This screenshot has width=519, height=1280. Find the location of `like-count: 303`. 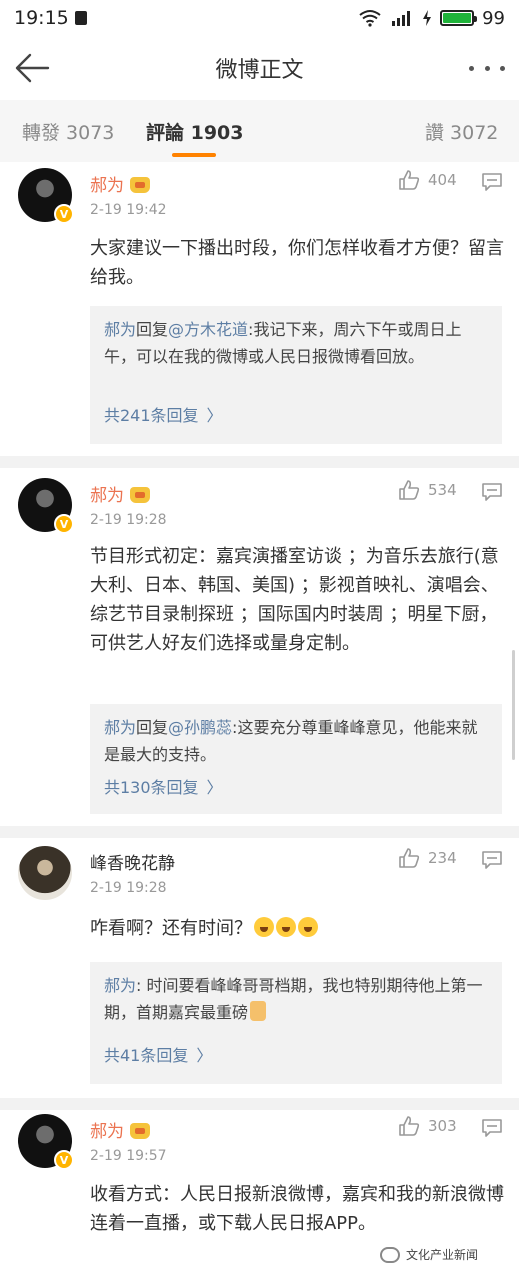

like-count: 303 is located at coordinates (442, 1126).